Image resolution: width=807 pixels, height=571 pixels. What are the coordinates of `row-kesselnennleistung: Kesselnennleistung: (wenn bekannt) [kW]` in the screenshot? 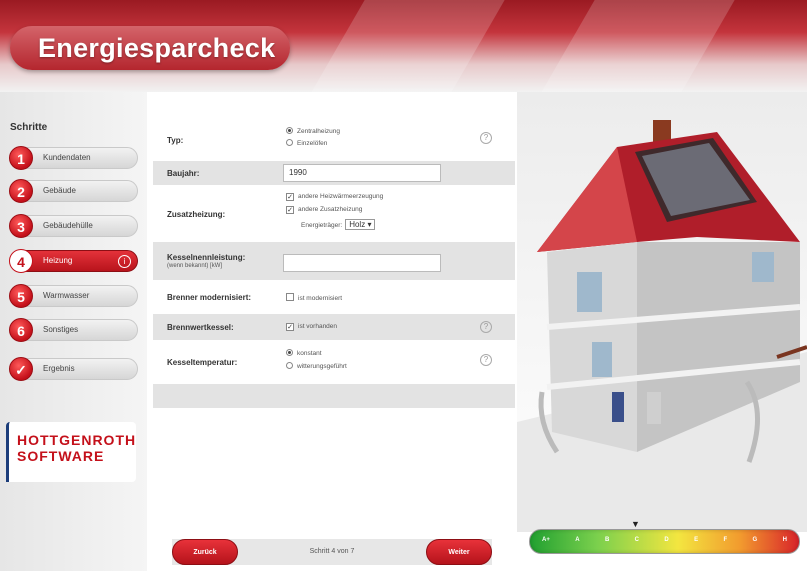 It's located at (334, 261).